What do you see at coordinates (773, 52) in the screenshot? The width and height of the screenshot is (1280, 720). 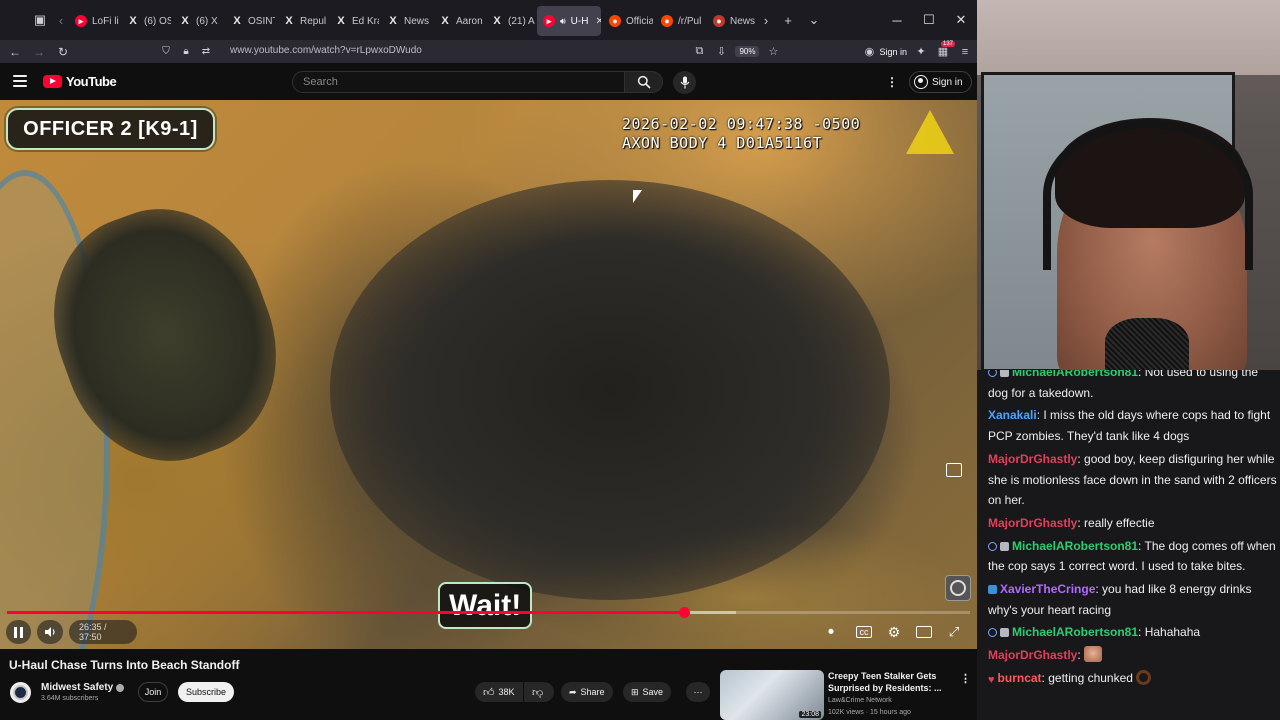 I see `bookmark-star-icon: ☆` at bounding box center [773, 52].